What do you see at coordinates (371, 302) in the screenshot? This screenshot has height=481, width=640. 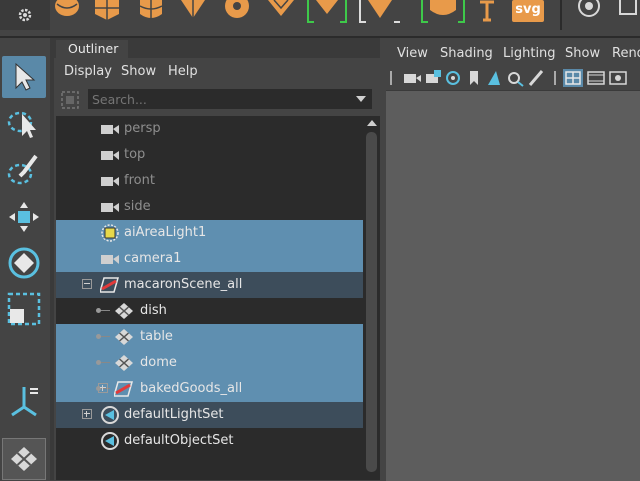 I see `scrollbar-thumb` at bounding box center [371, 302].